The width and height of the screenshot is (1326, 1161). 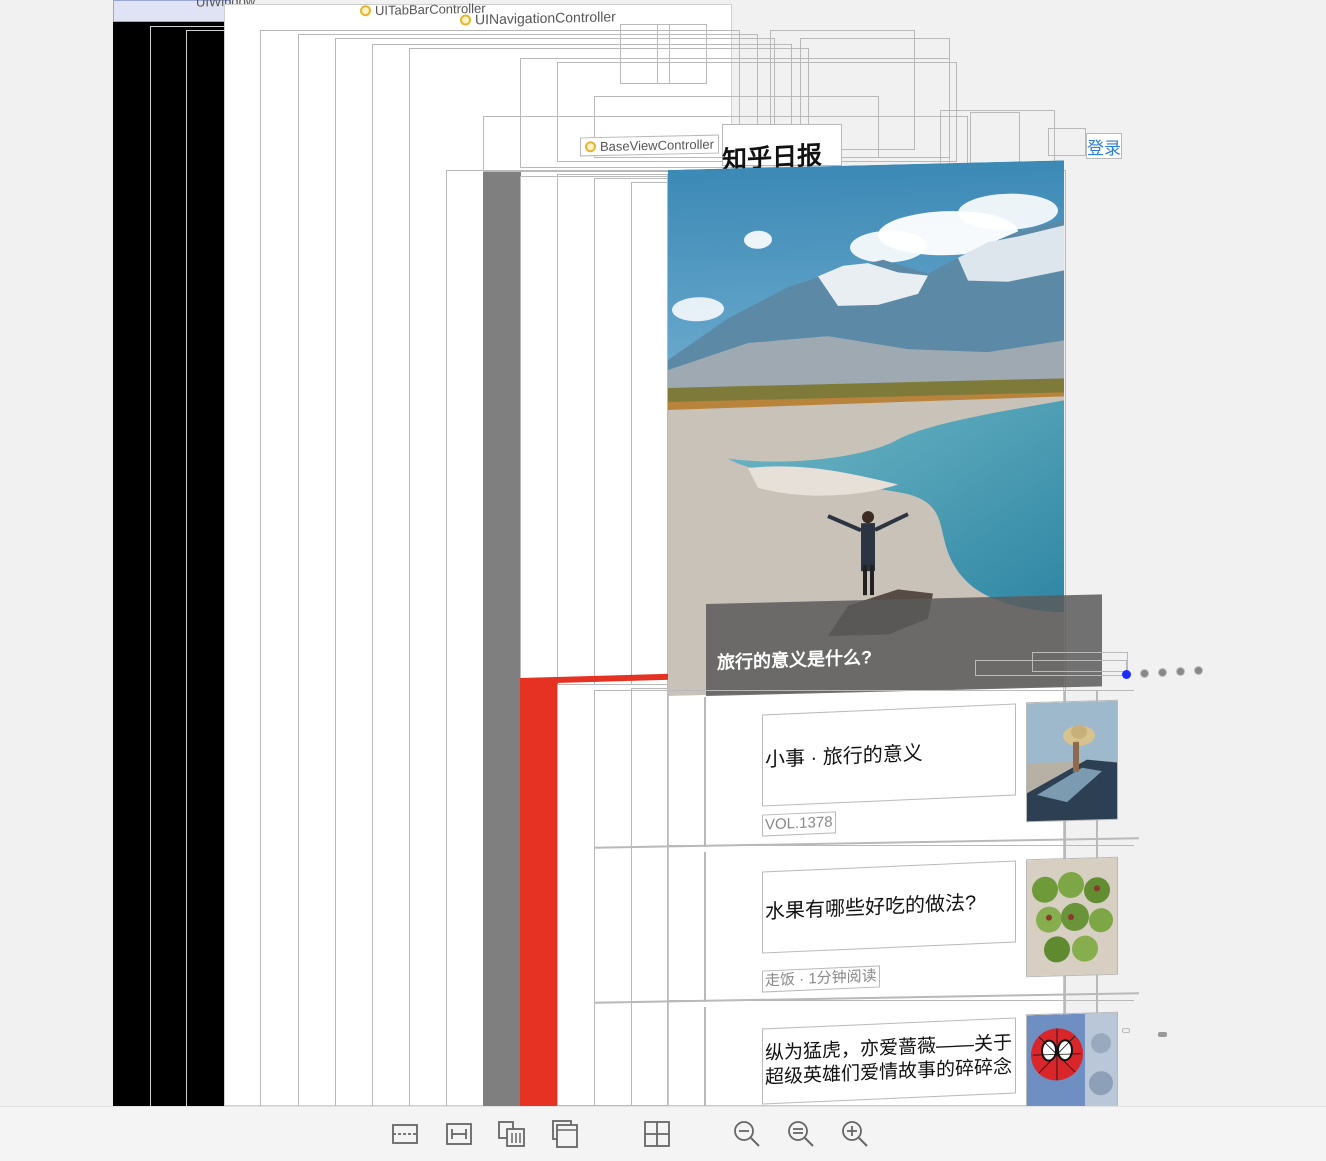 I want to click on green-fruit-photo-icon, so click(x=1072, y=917).